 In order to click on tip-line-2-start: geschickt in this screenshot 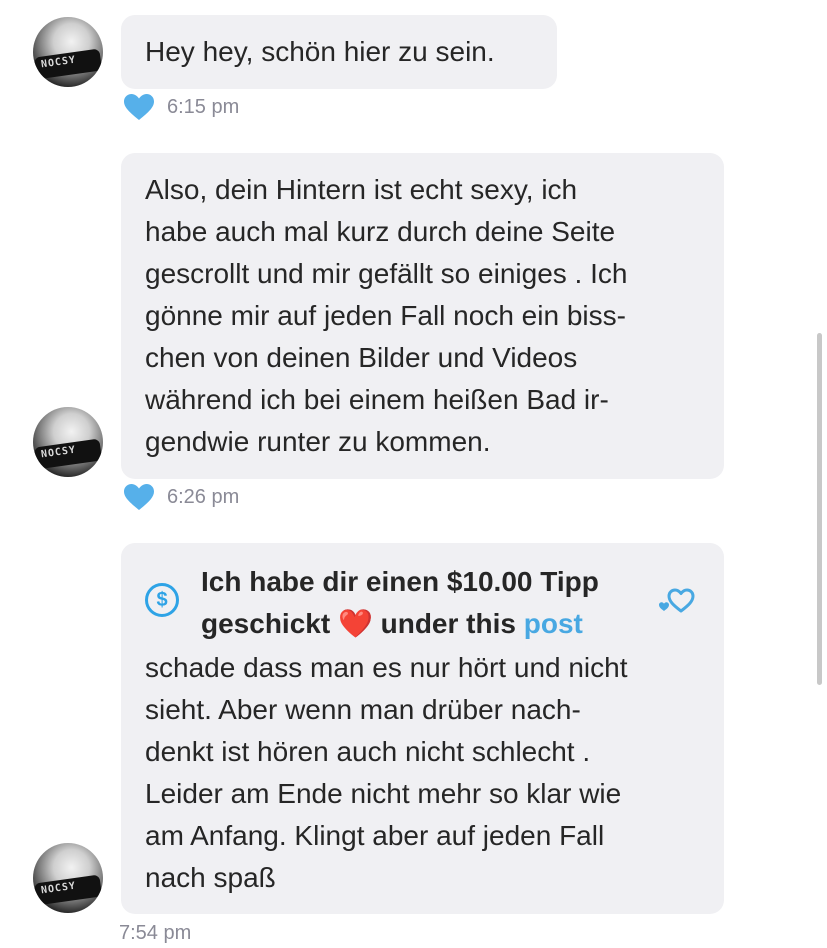, I will do `click(266, 623)`.